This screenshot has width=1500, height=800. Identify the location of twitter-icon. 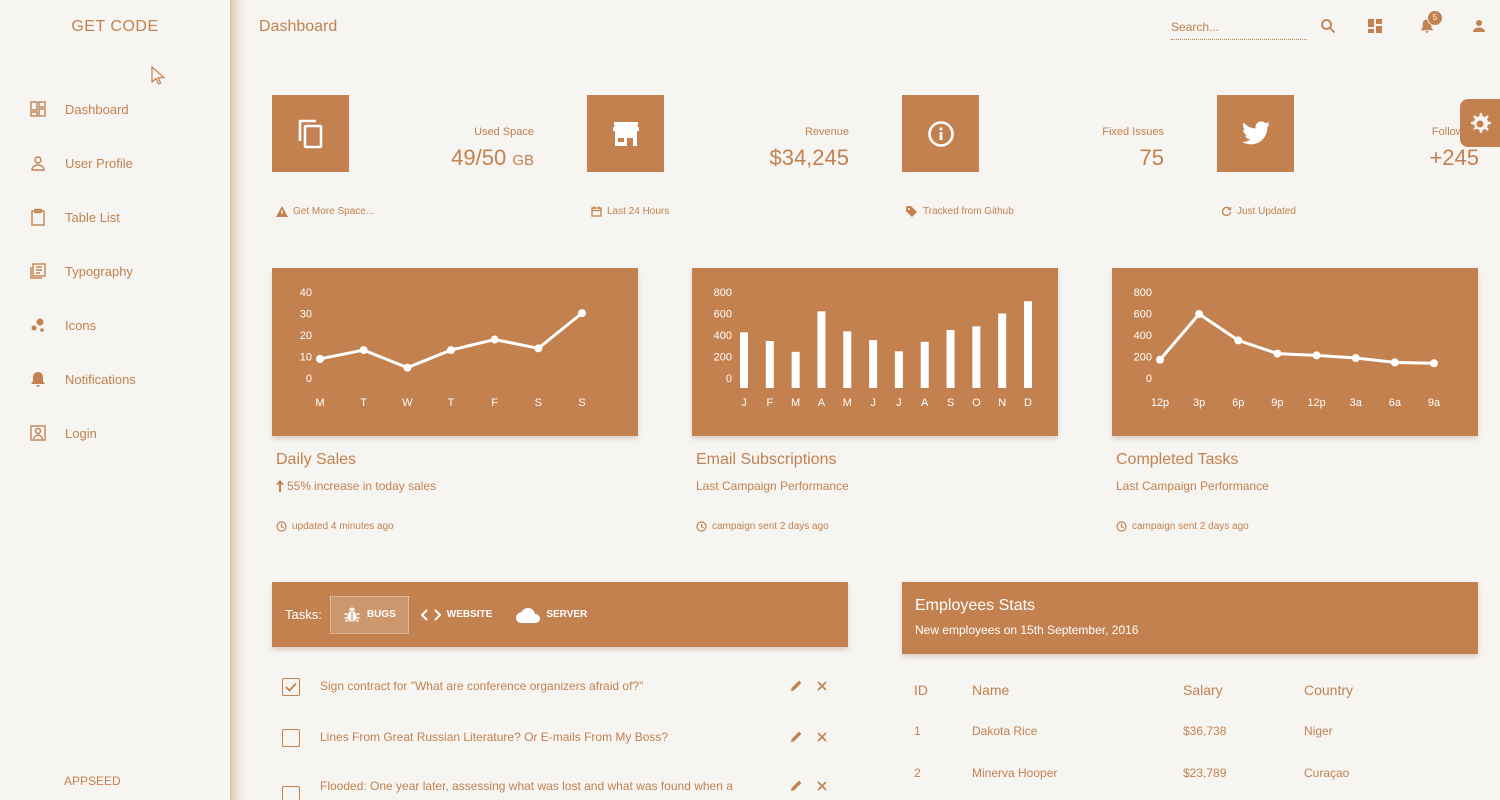
(1255, 132).